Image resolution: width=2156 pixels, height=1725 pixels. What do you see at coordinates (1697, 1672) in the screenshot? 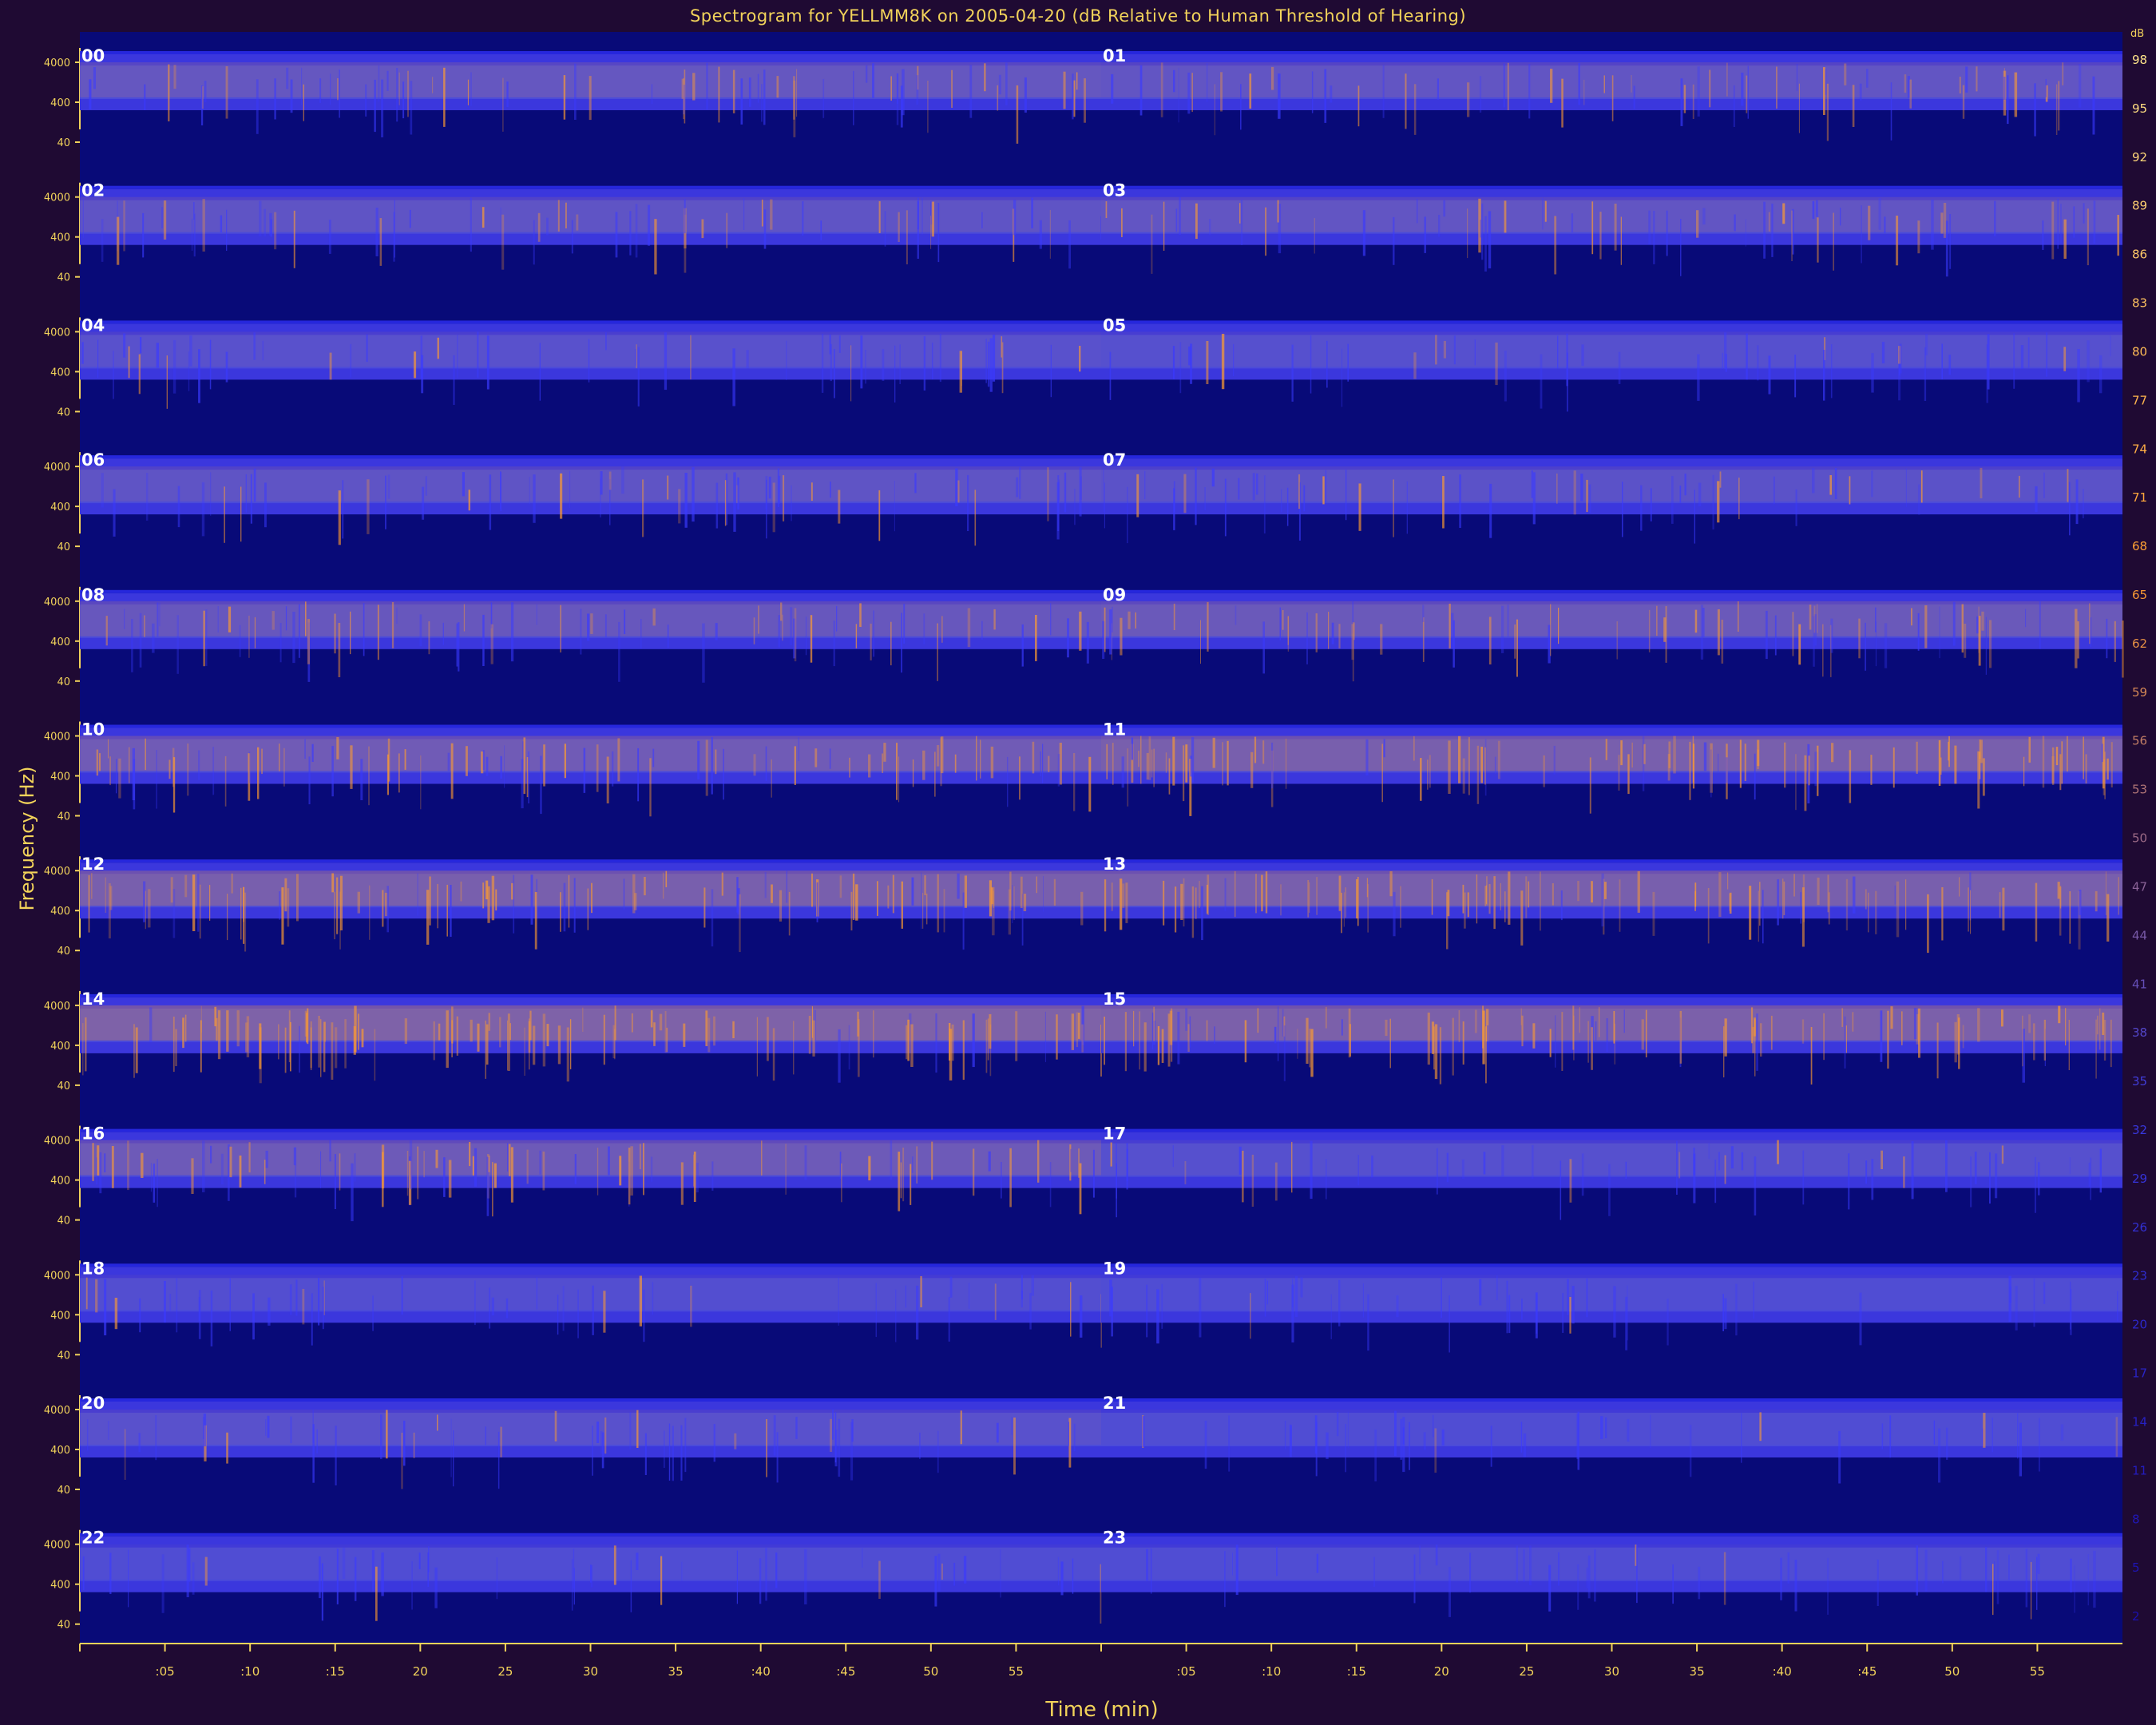
I see `time-tick-label: 35` at bounding box center [1697, 1672].